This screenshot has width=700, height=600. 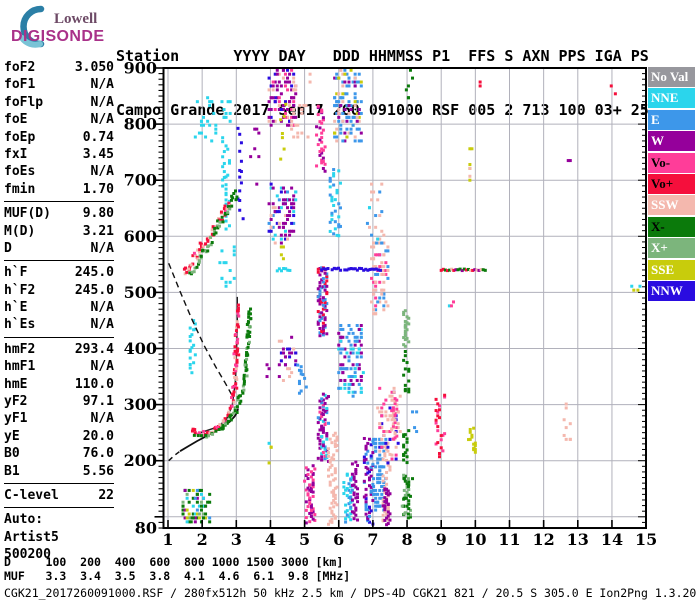 I want to click on legend-item-no-val: No Val, so click(x=671, y=77).